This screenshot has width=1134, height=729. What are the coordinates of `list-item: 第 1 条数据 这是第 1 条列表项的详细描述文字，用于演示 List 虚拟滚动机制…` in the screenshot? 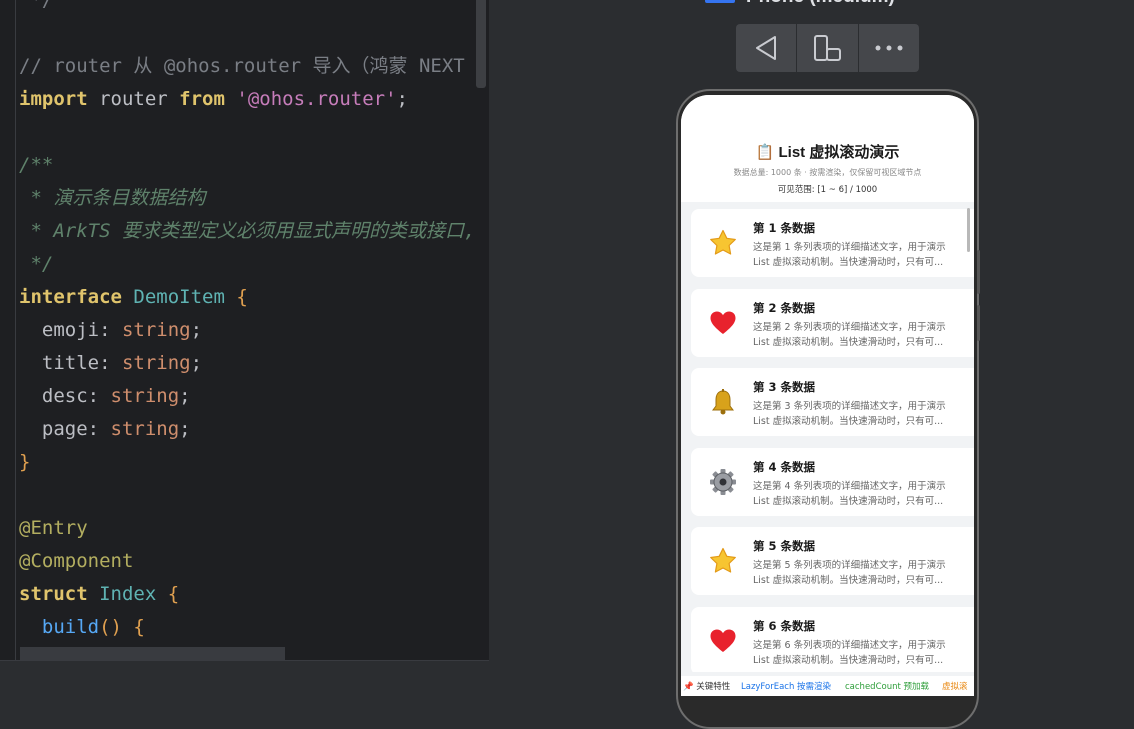 It's located at (832, 243).